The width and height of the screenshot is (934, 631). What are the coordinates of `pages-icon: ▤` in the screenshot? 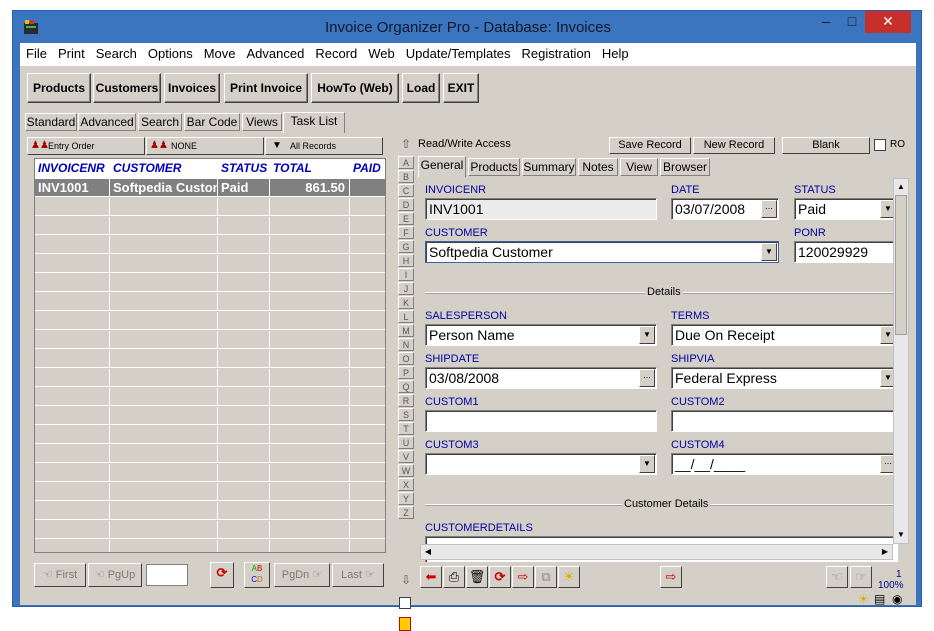 It's located at (879, 599).